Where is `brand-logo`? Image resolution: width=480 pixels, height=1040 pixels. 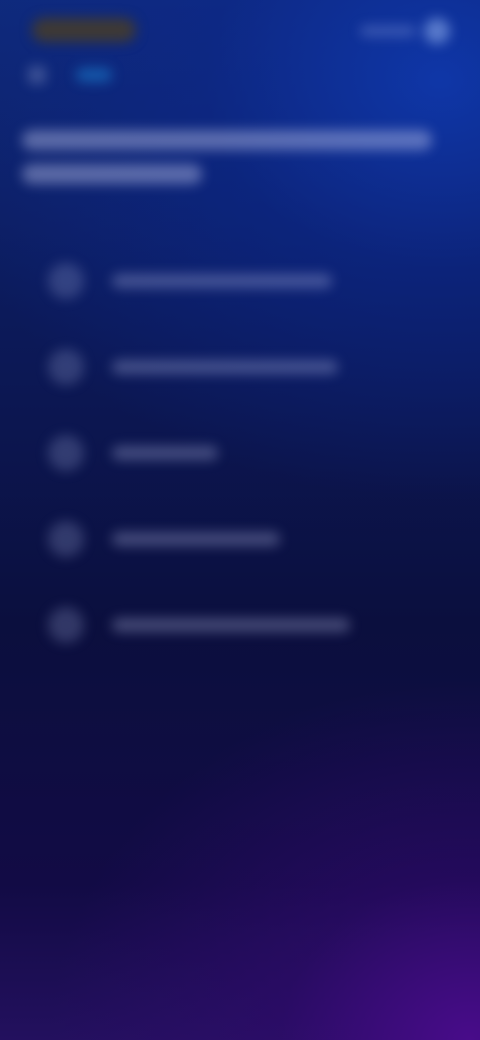
brand-logo is located at coordinates (84, 30).